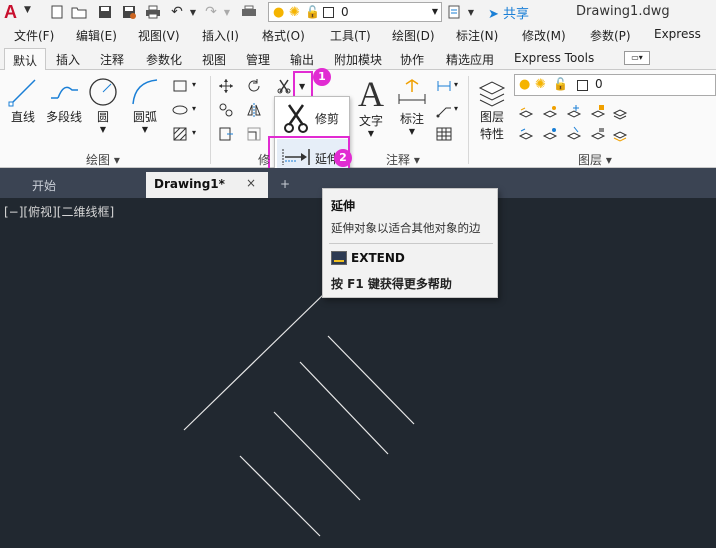 This screenshot has height=548, width=716. What do you see at coordinates (226, 110) in the screenshot?
I see `copy-icon` at bounding box center [226, 110].